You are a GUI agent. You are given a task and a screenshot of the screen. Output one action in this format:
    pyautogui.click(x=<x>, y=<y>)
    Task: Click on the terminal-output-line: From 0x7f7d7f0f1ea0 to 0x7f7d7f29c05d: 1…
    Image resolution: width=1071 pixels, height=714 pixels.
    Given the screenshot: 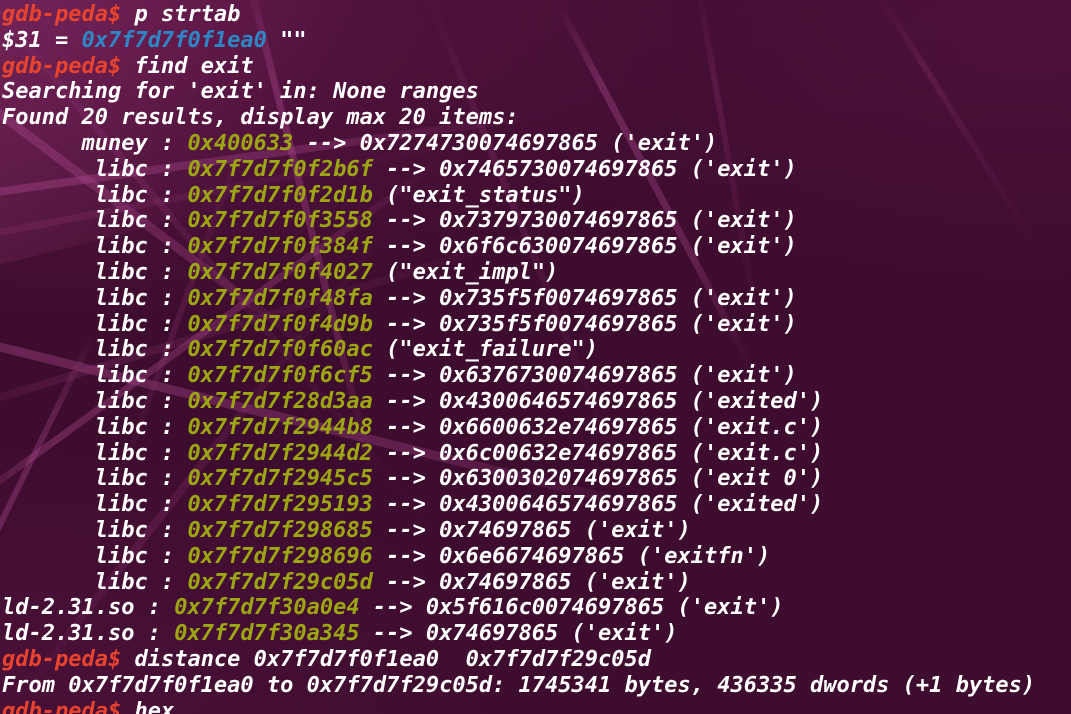 What is the action you would take?
    pyautogui.click(x=536, y=686)
    